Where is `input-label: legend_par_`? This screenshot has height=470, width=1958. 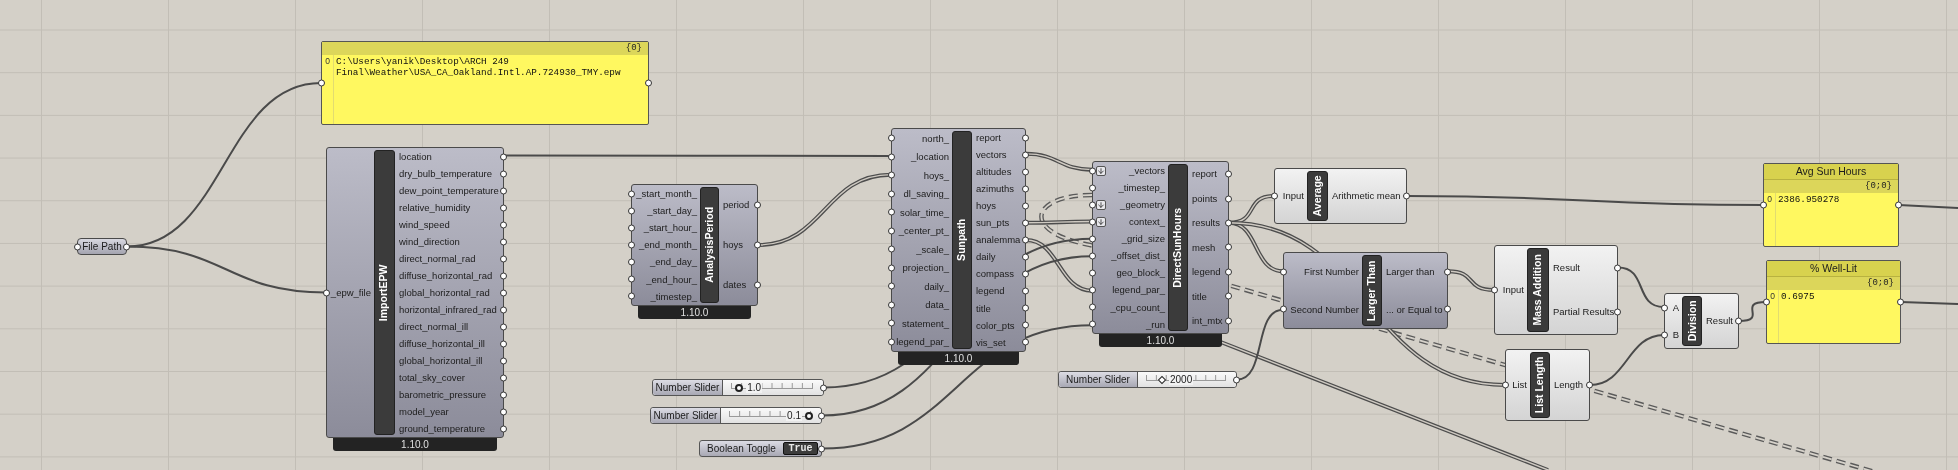 input-label: legend_par_ is located at coordinates (922, 342).